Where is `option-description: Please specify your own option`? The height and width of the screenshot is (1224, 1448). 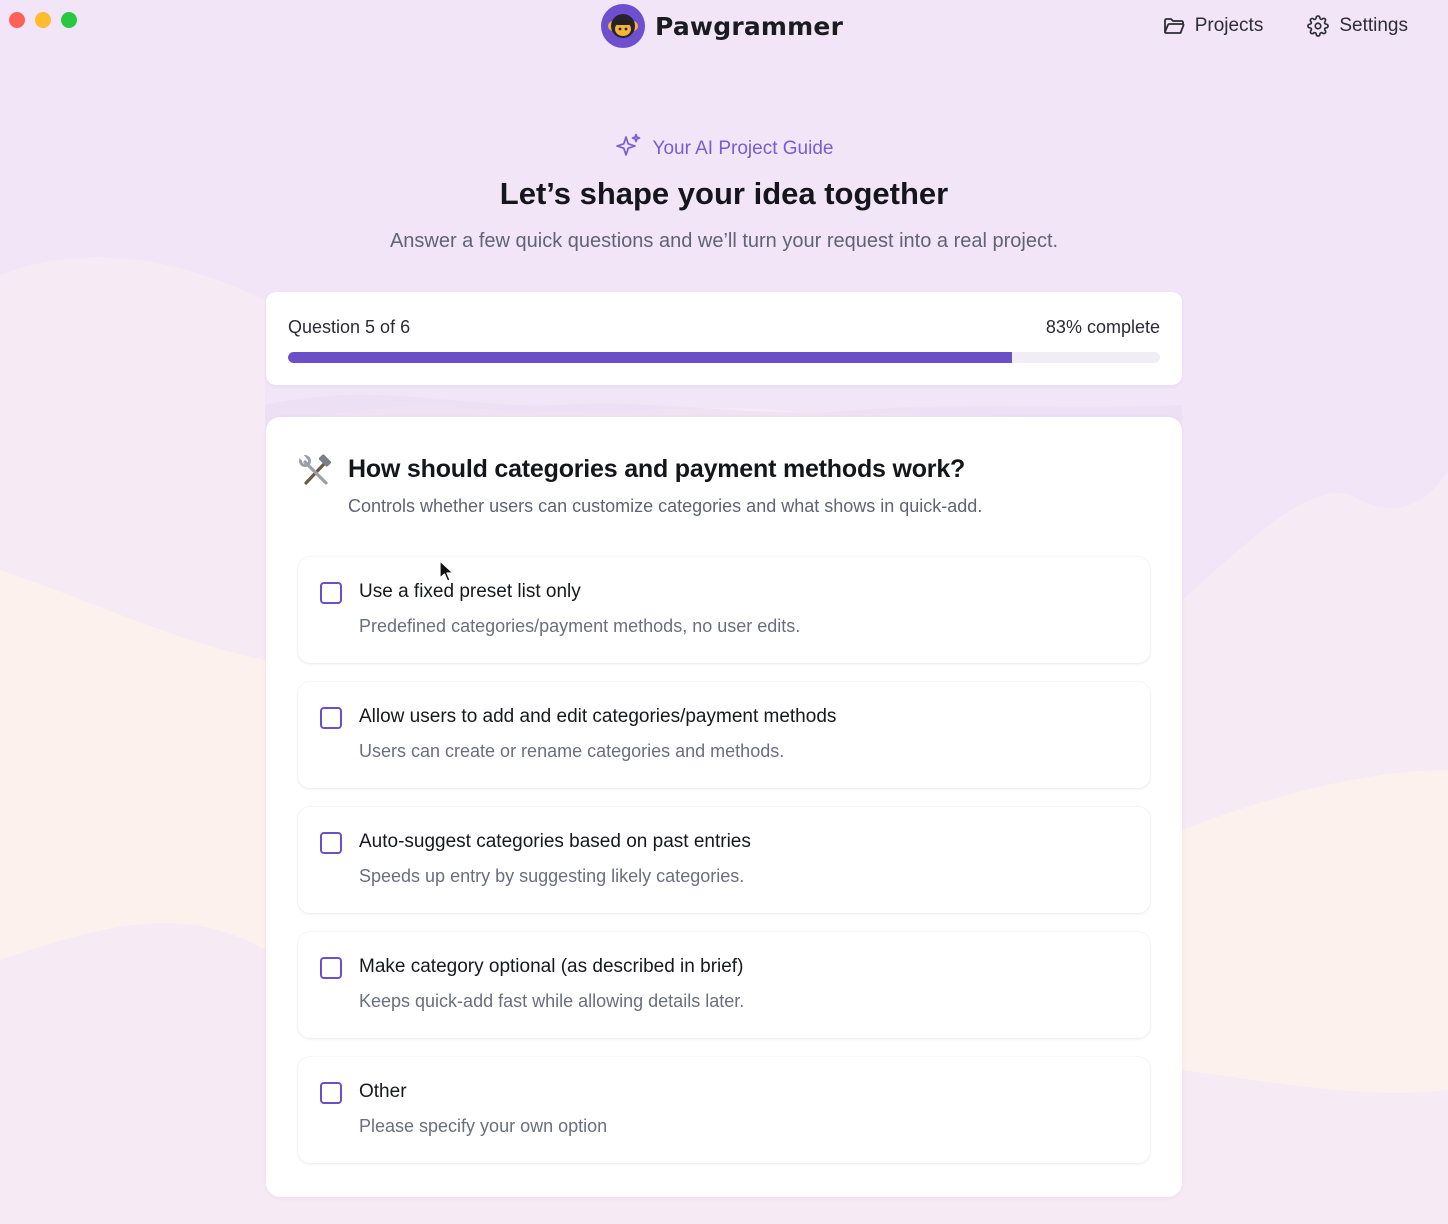 option-description: Please specify your own option is located at coordinates (483, 1126).